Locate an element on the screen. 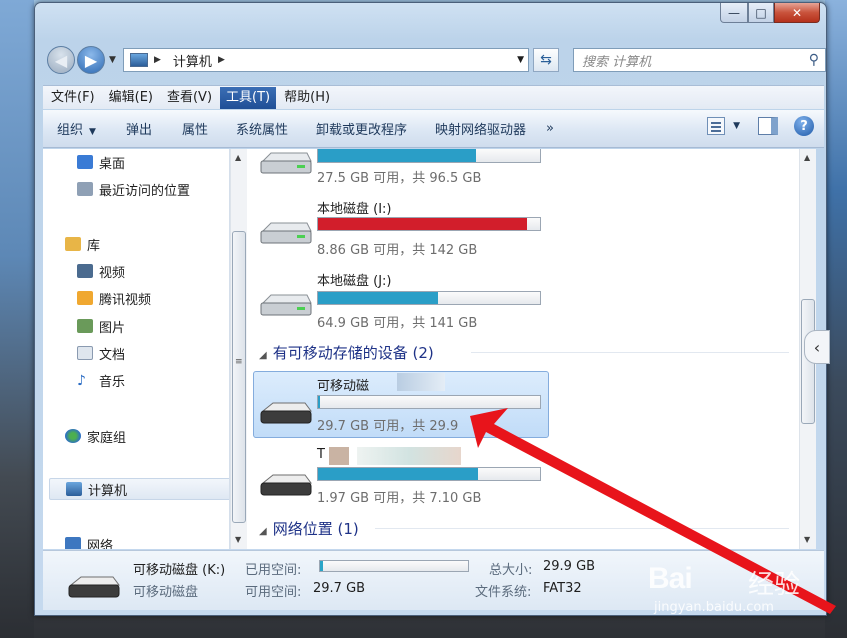  drive-free-text: 64.9 GB 可用，共 141 GB is located at coordinates (397, 323).